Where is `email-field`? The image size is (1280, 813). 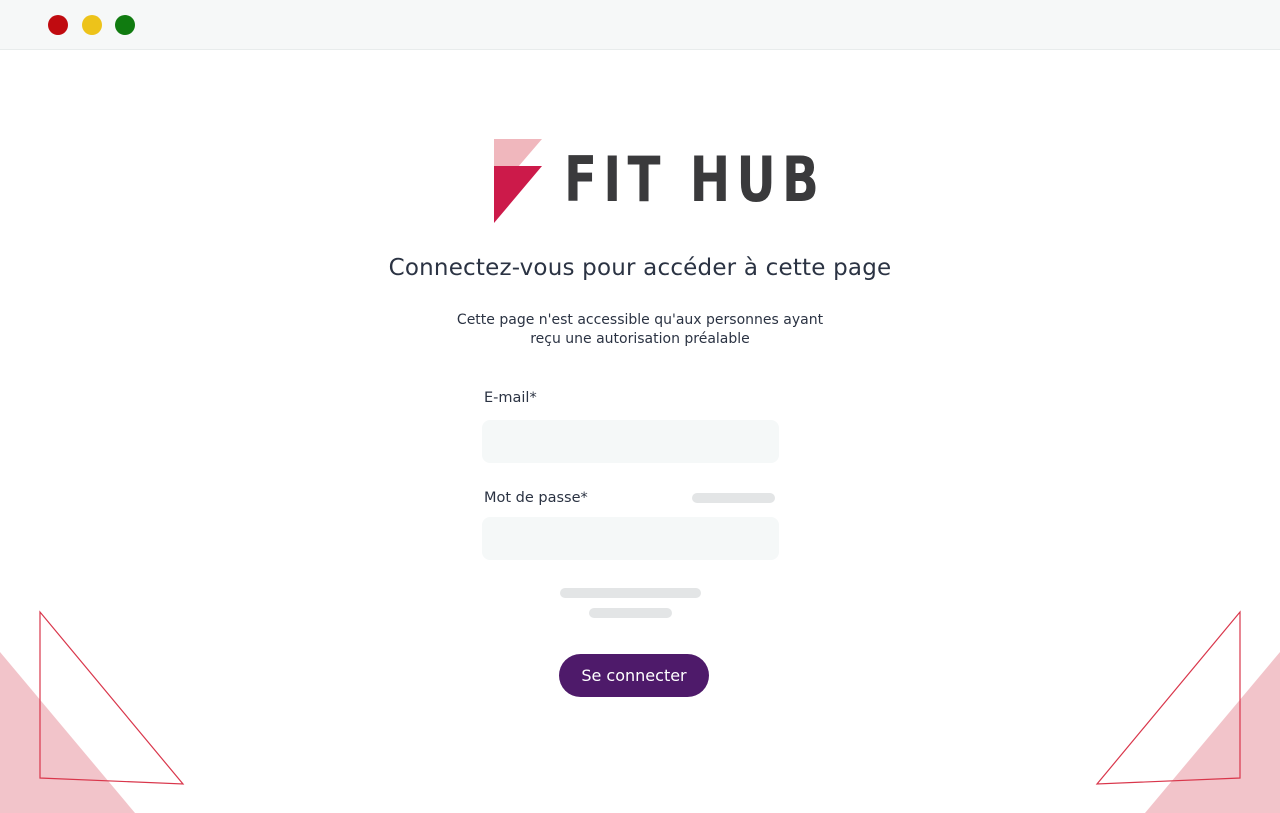
email-field is located at coordinates (630, 441).